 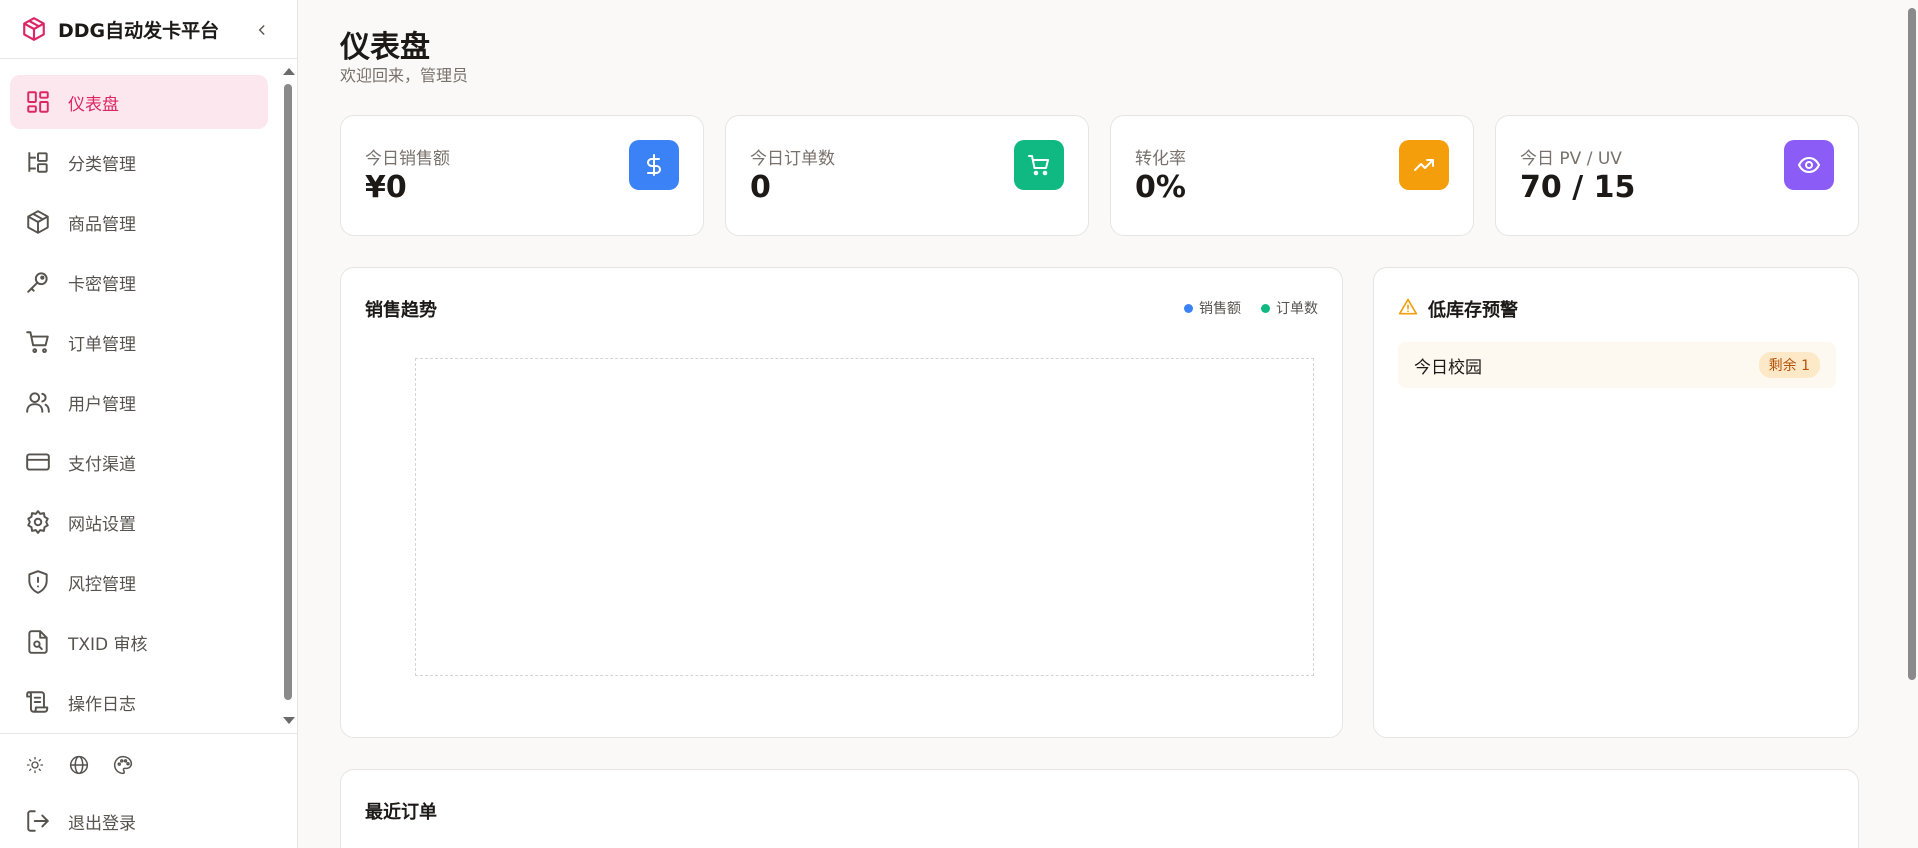 What do you see at coordinates (38, 702) in the screenshot?
I see `scroll-icon` at bounding box center [38, 702].